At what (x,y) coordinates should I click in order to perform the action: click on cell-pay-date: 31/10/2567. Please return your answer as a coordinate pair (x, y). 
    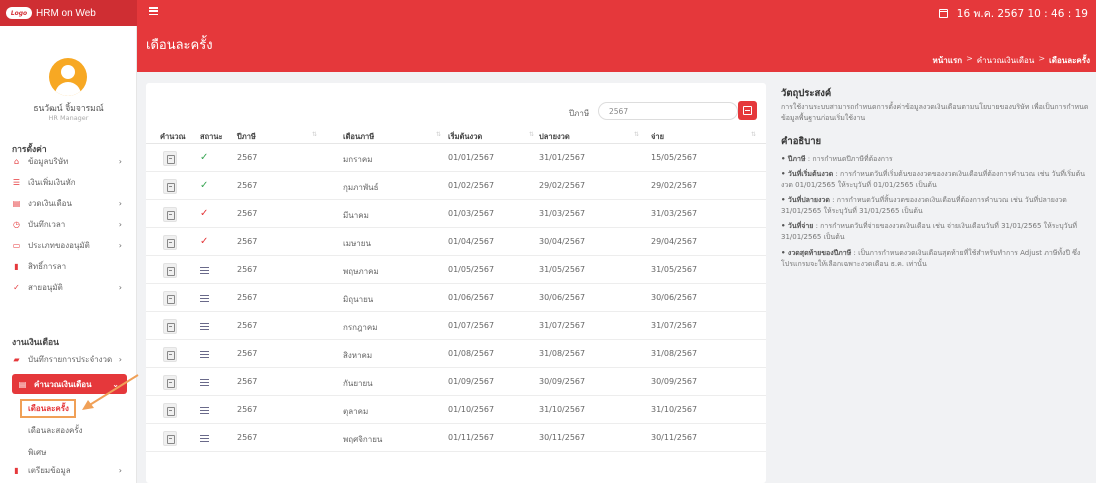
    Looking at the image, I should click on (674, 409).